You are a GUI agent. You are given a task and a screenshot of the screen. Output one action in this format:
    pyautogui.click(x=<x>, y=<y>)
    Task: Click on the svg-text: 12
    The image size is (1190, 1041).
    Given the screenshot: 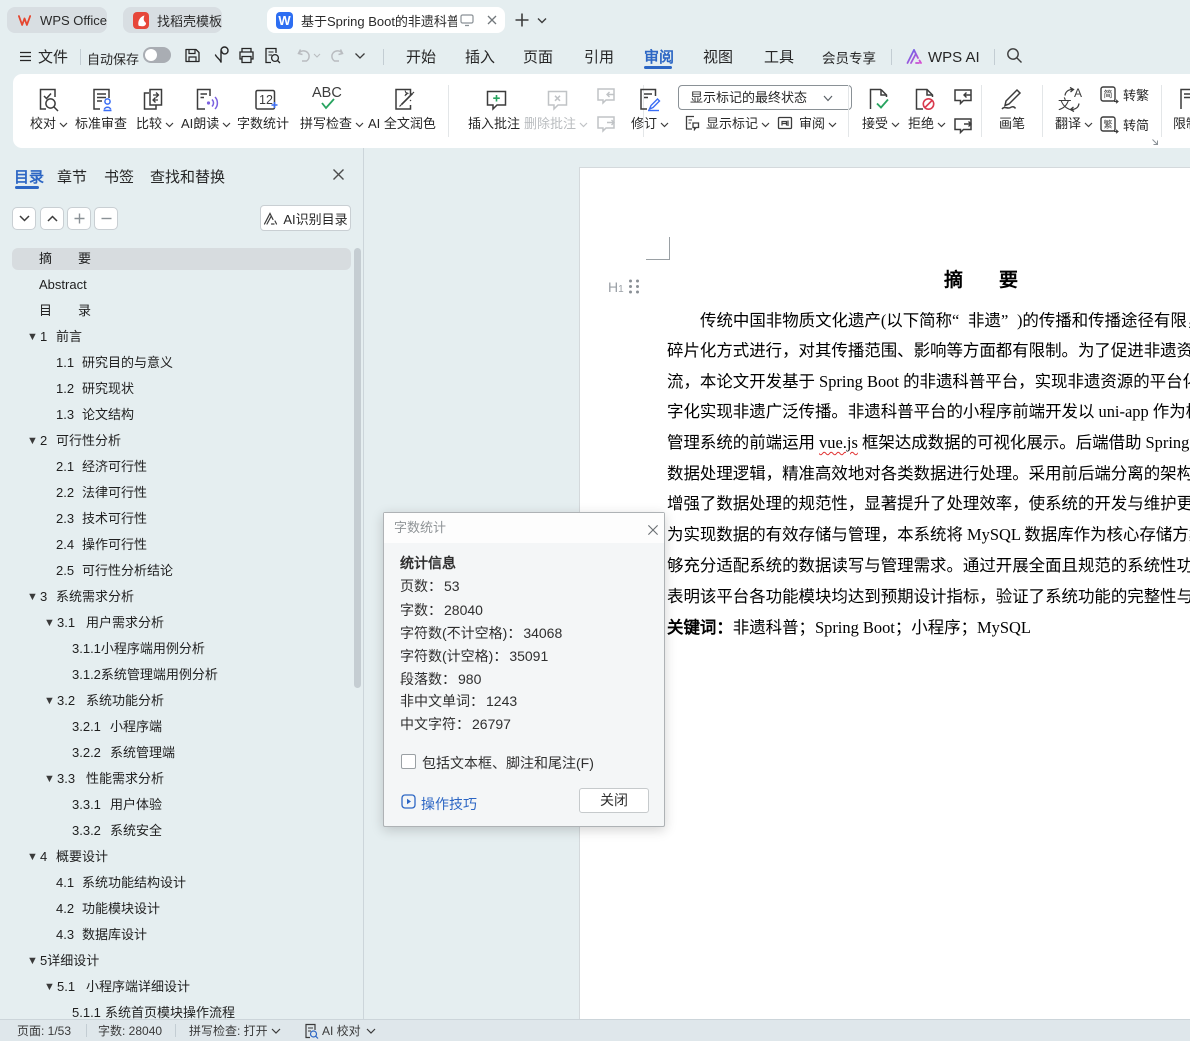 What is the action you would take?
    pyautogui.click(x=266, y=100)
    